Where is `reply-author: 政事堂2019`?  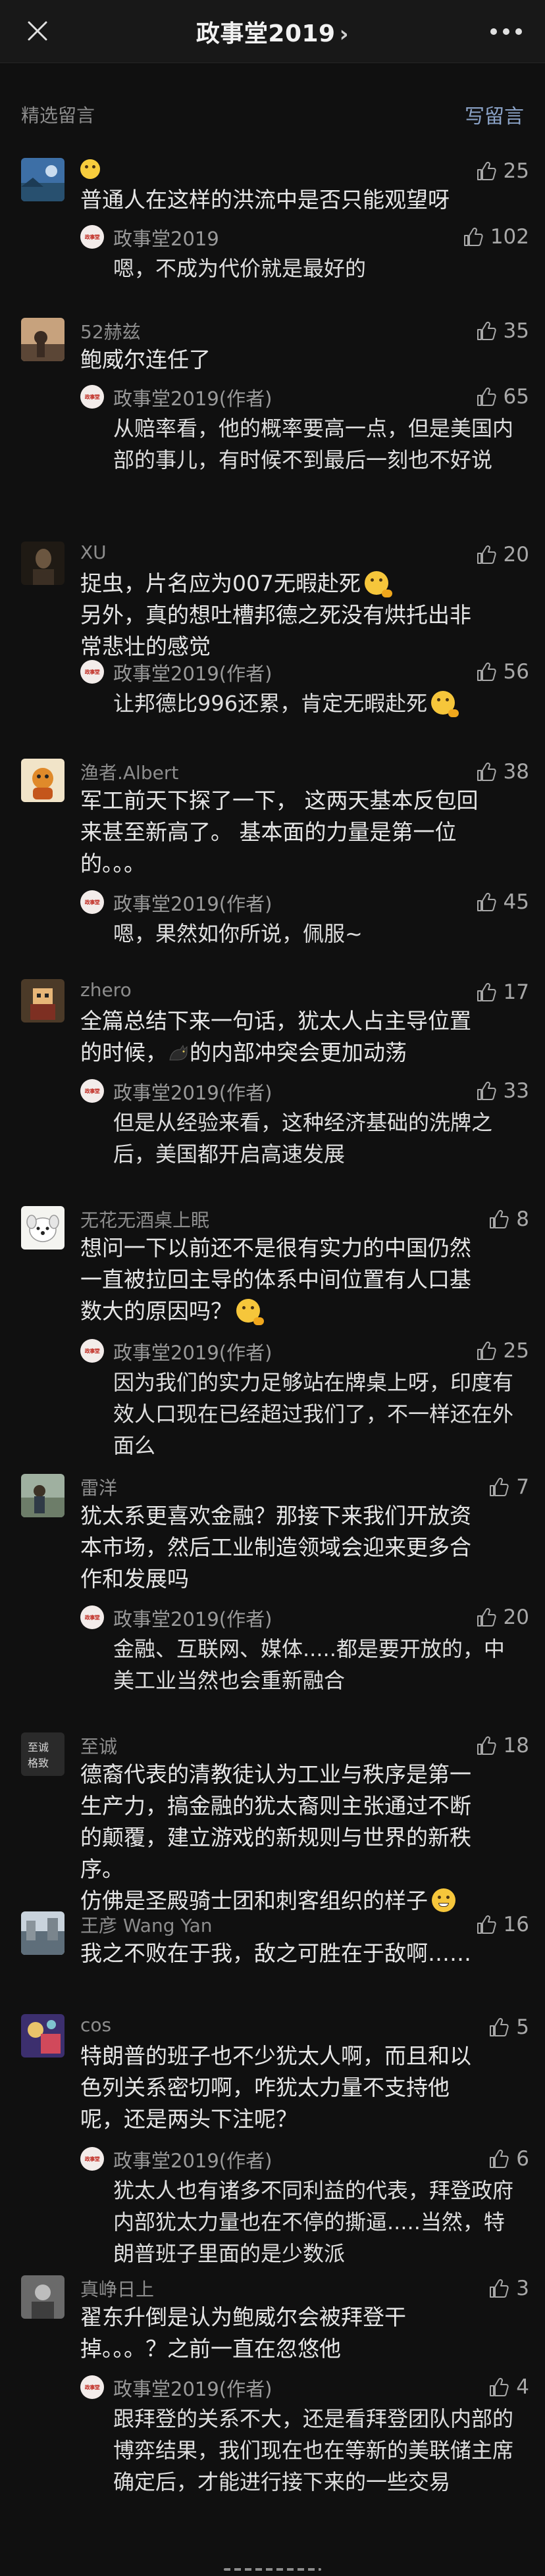 reply-author: 政事堂2019 is located at coordinates (166, 239).